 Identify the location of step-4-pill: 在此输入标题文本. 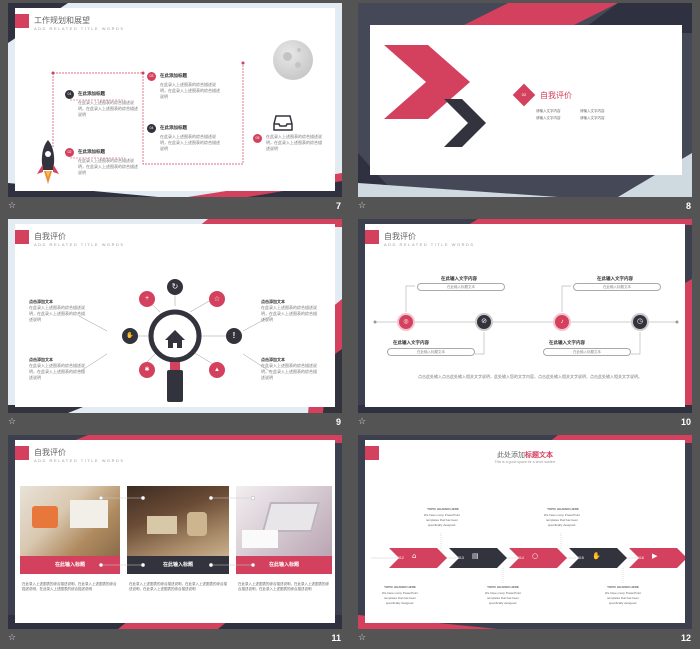
(587, 352).